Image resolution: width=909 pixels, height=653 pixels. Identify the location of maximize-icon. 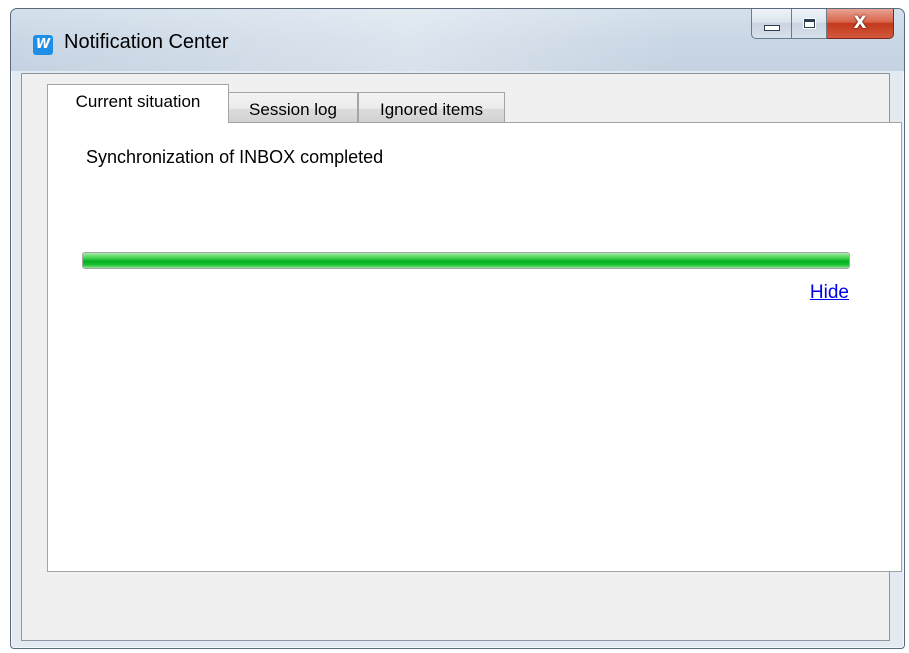
(809, 23).